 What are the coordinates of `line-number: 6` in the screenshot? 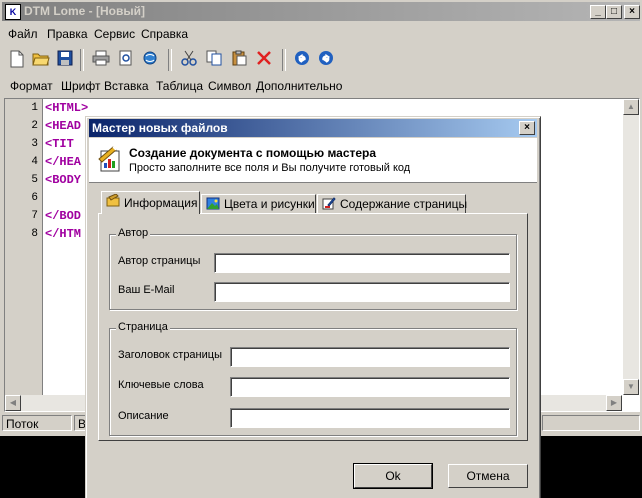 It's located at (34, 198).